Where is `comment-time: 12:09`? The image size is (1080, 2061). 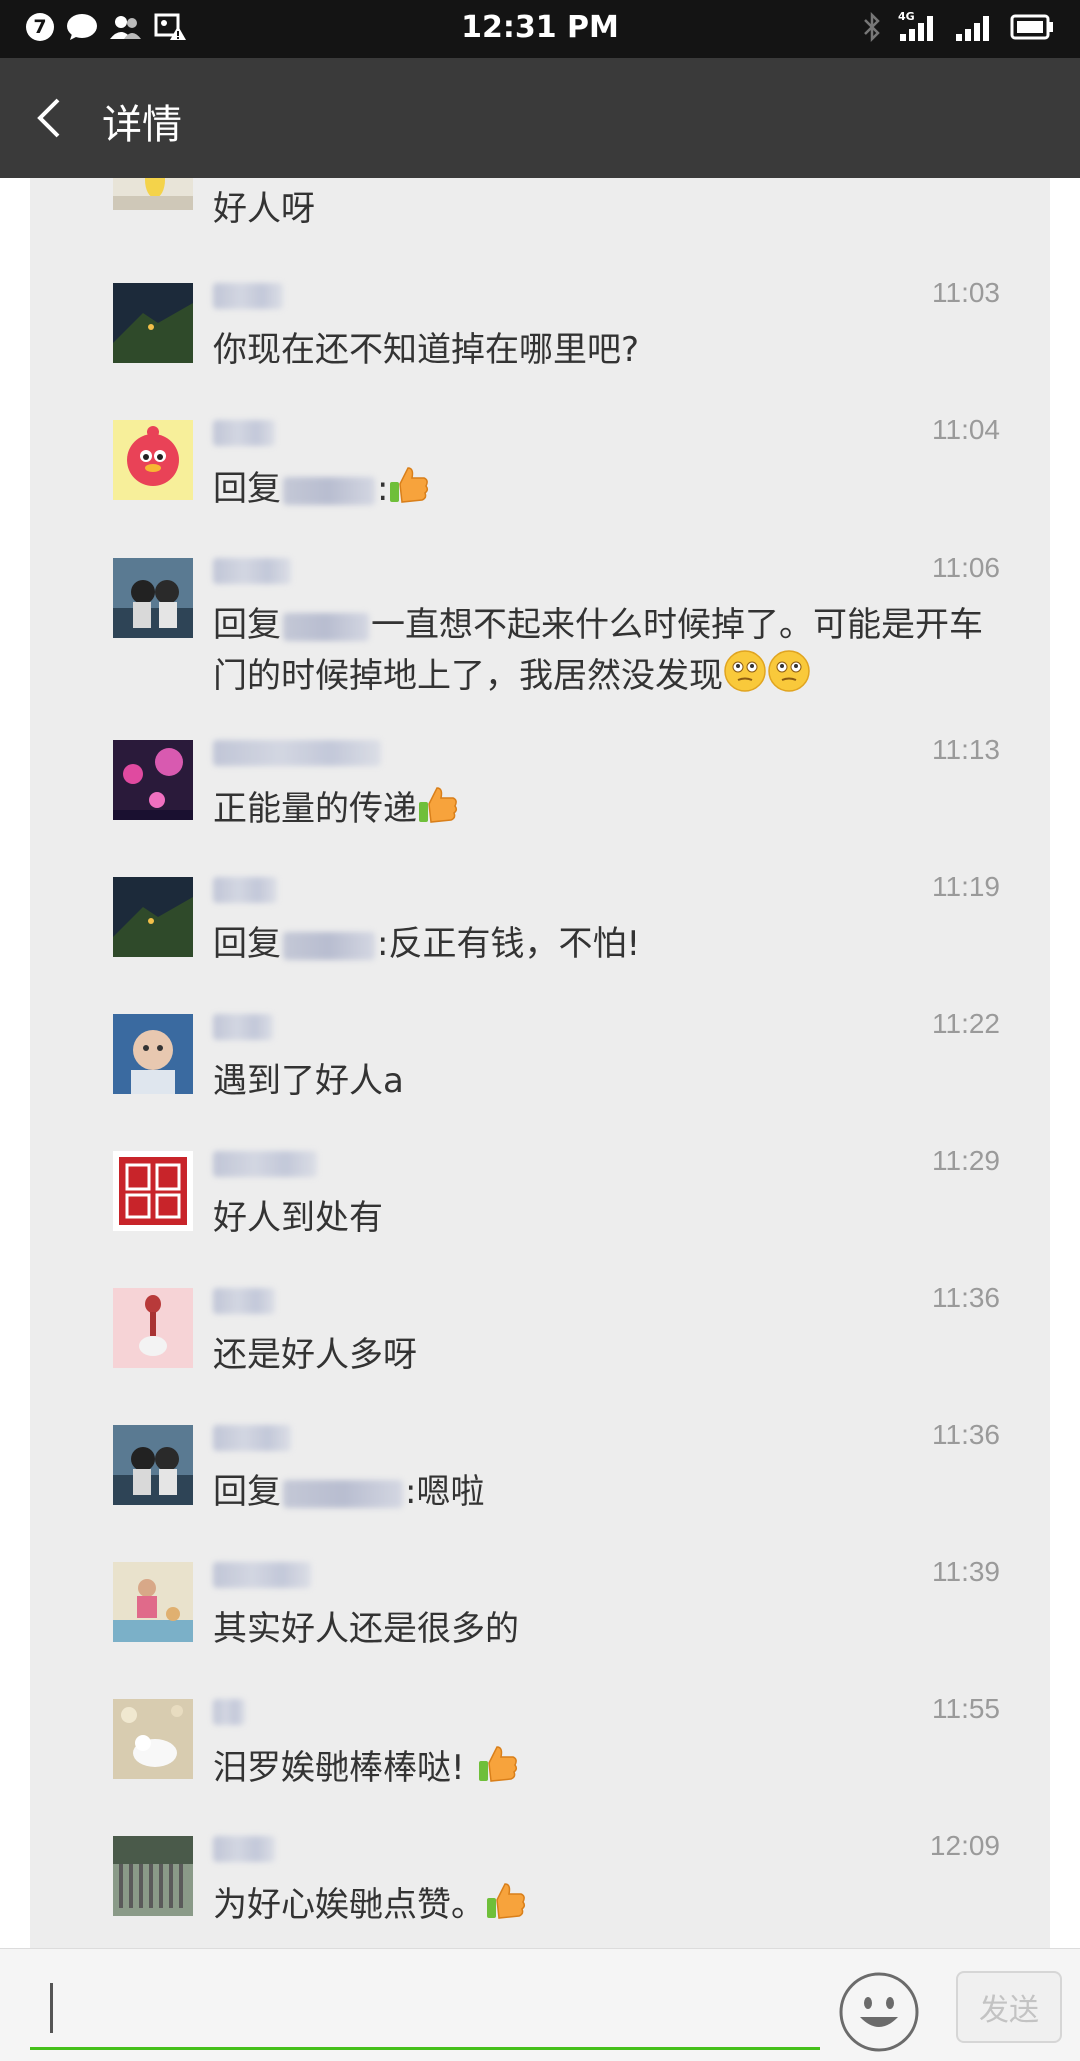 comment-time: 12:09 is located at coordinates (964, 1845).